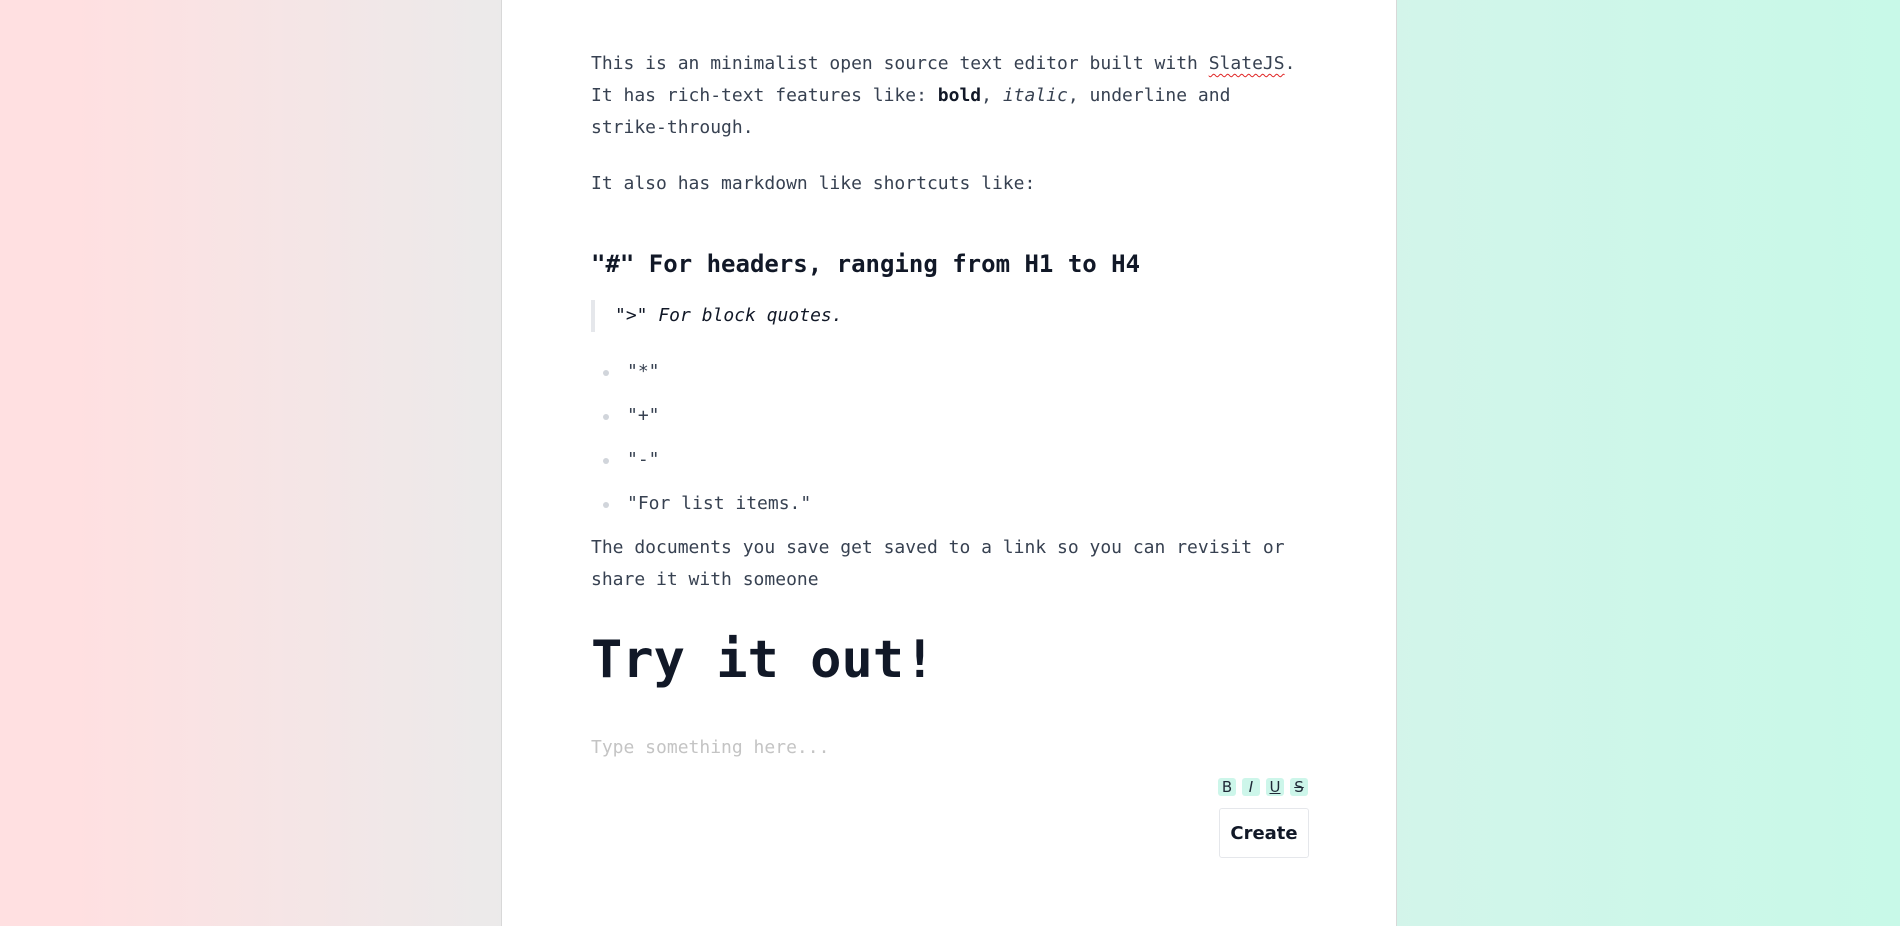 The width and height of the screenshot is (1900, 926). What do you see at coordinates (1264, 833) in the screenshot?
I see `create-button: Create` at bounding box center [1264, 833].